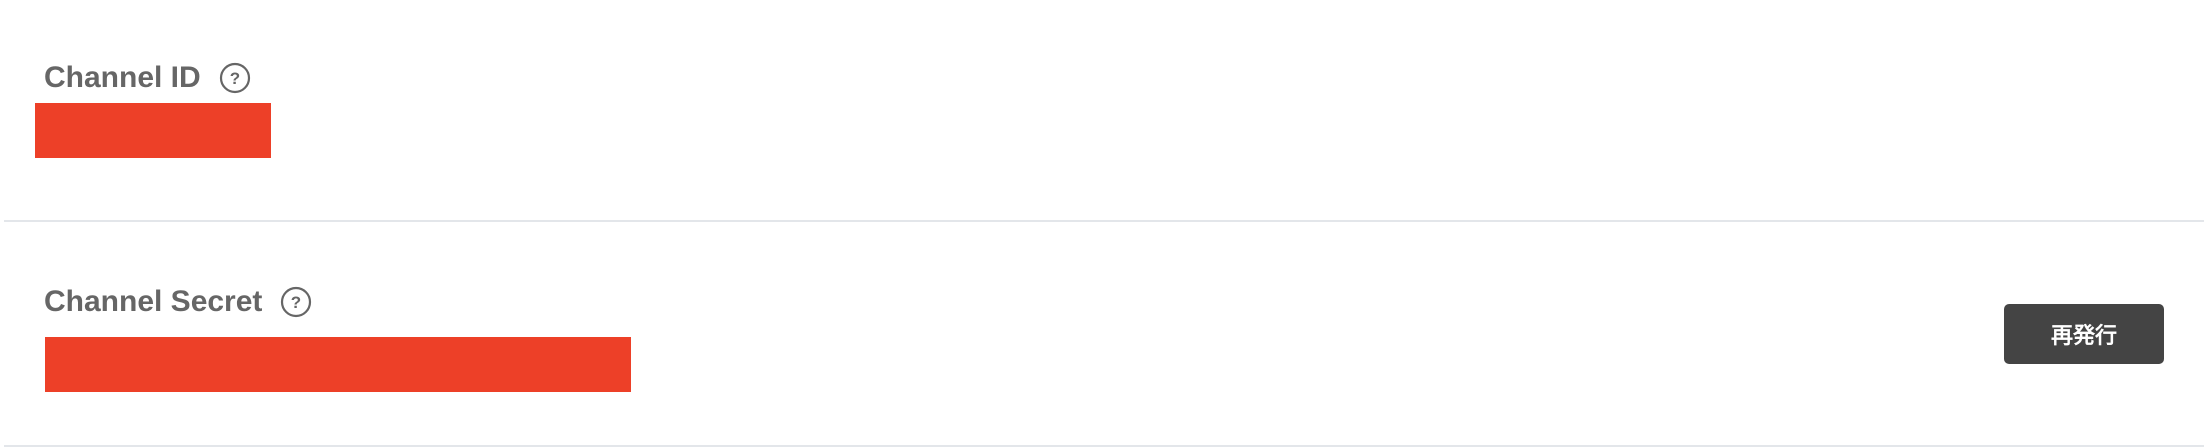 The width and height of the screenshot is (2204, 448). Describe the element at coordinates (153, 130) in the screenshot. I see `channel-id-value-redacted` at that location.